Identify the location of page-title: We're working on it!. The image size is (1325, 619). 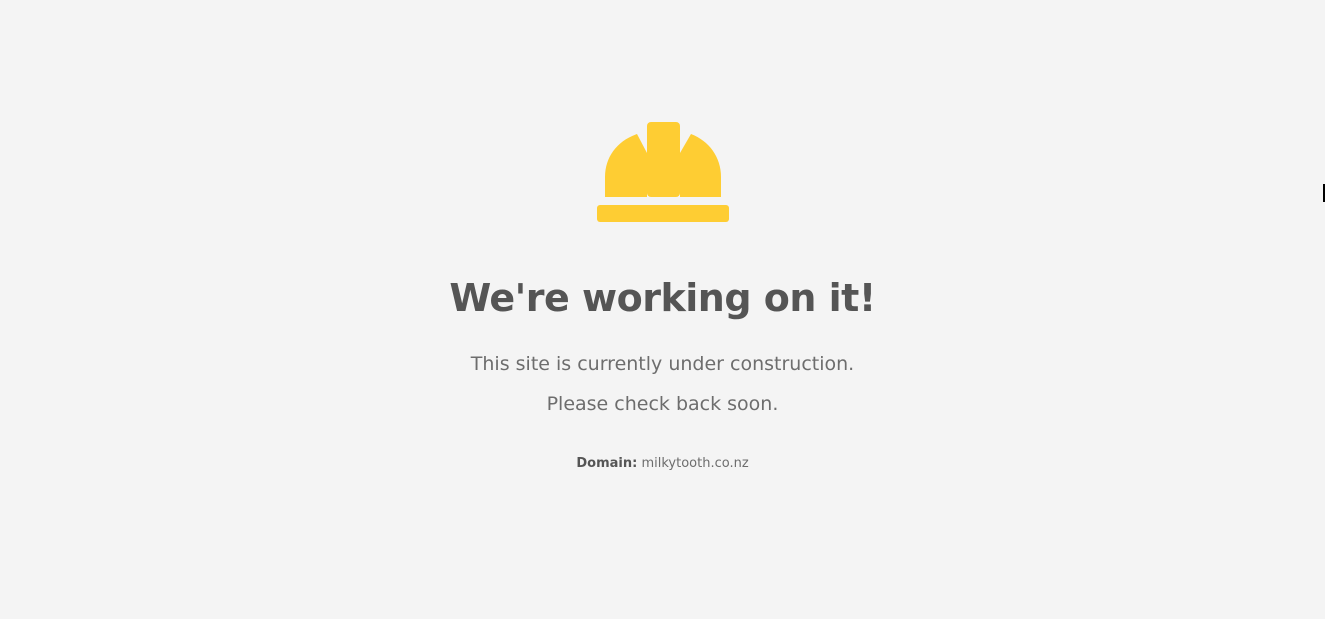
(662, 298).